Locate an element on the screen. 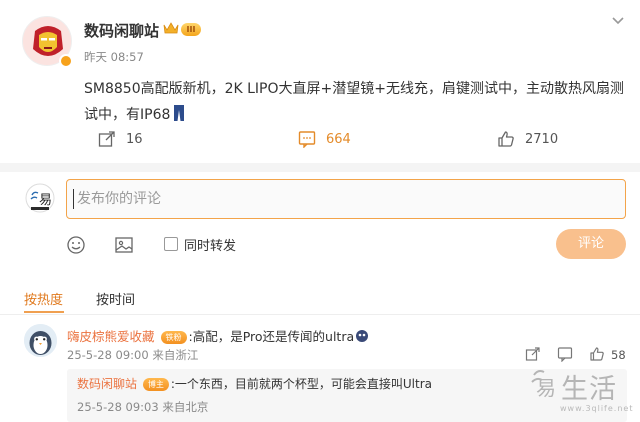 The width and height of the screenshot is (640, 422). repost-label: 同时转发 is located at coordinates (210, 246).